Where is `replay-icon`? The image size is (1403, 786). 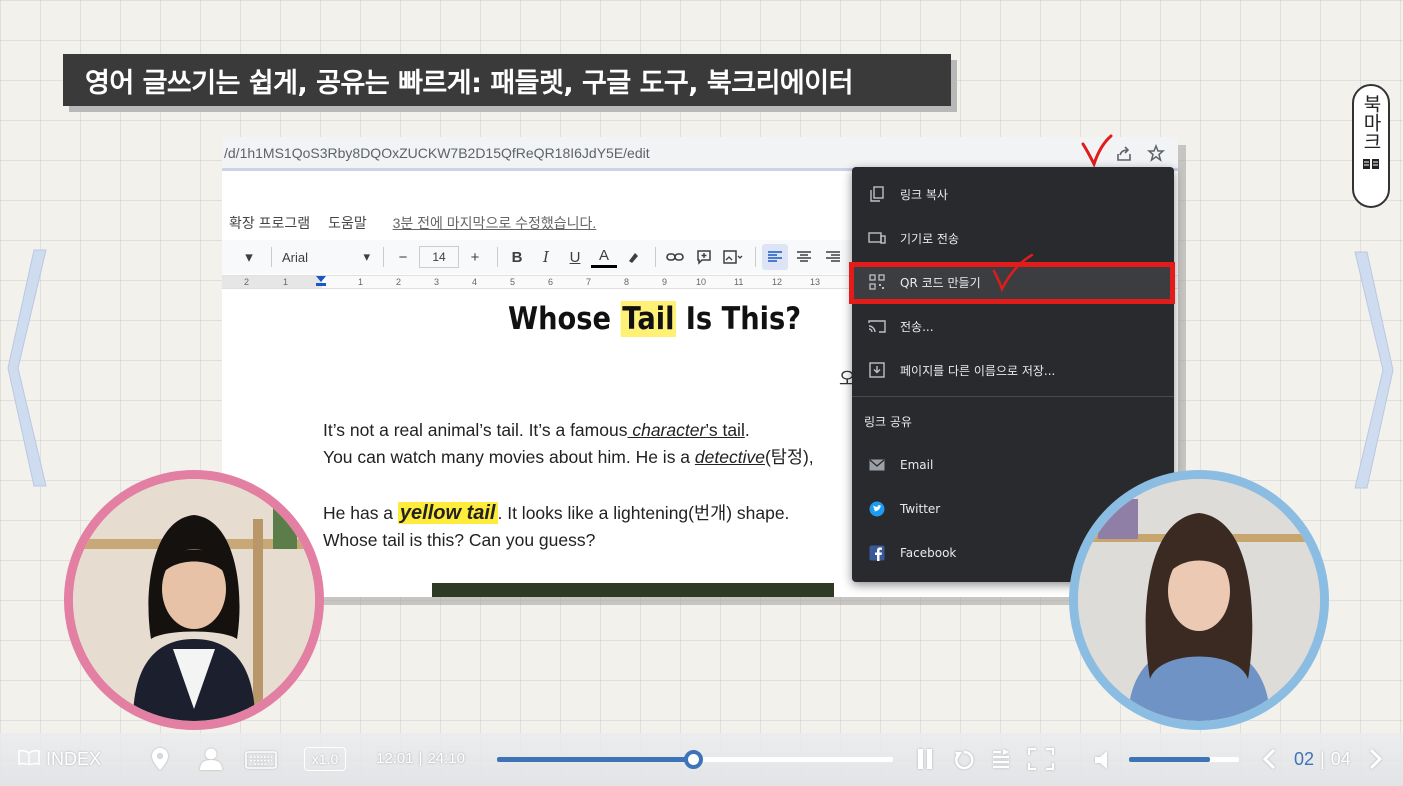 replay-icon is located at coordinates (964, 760).